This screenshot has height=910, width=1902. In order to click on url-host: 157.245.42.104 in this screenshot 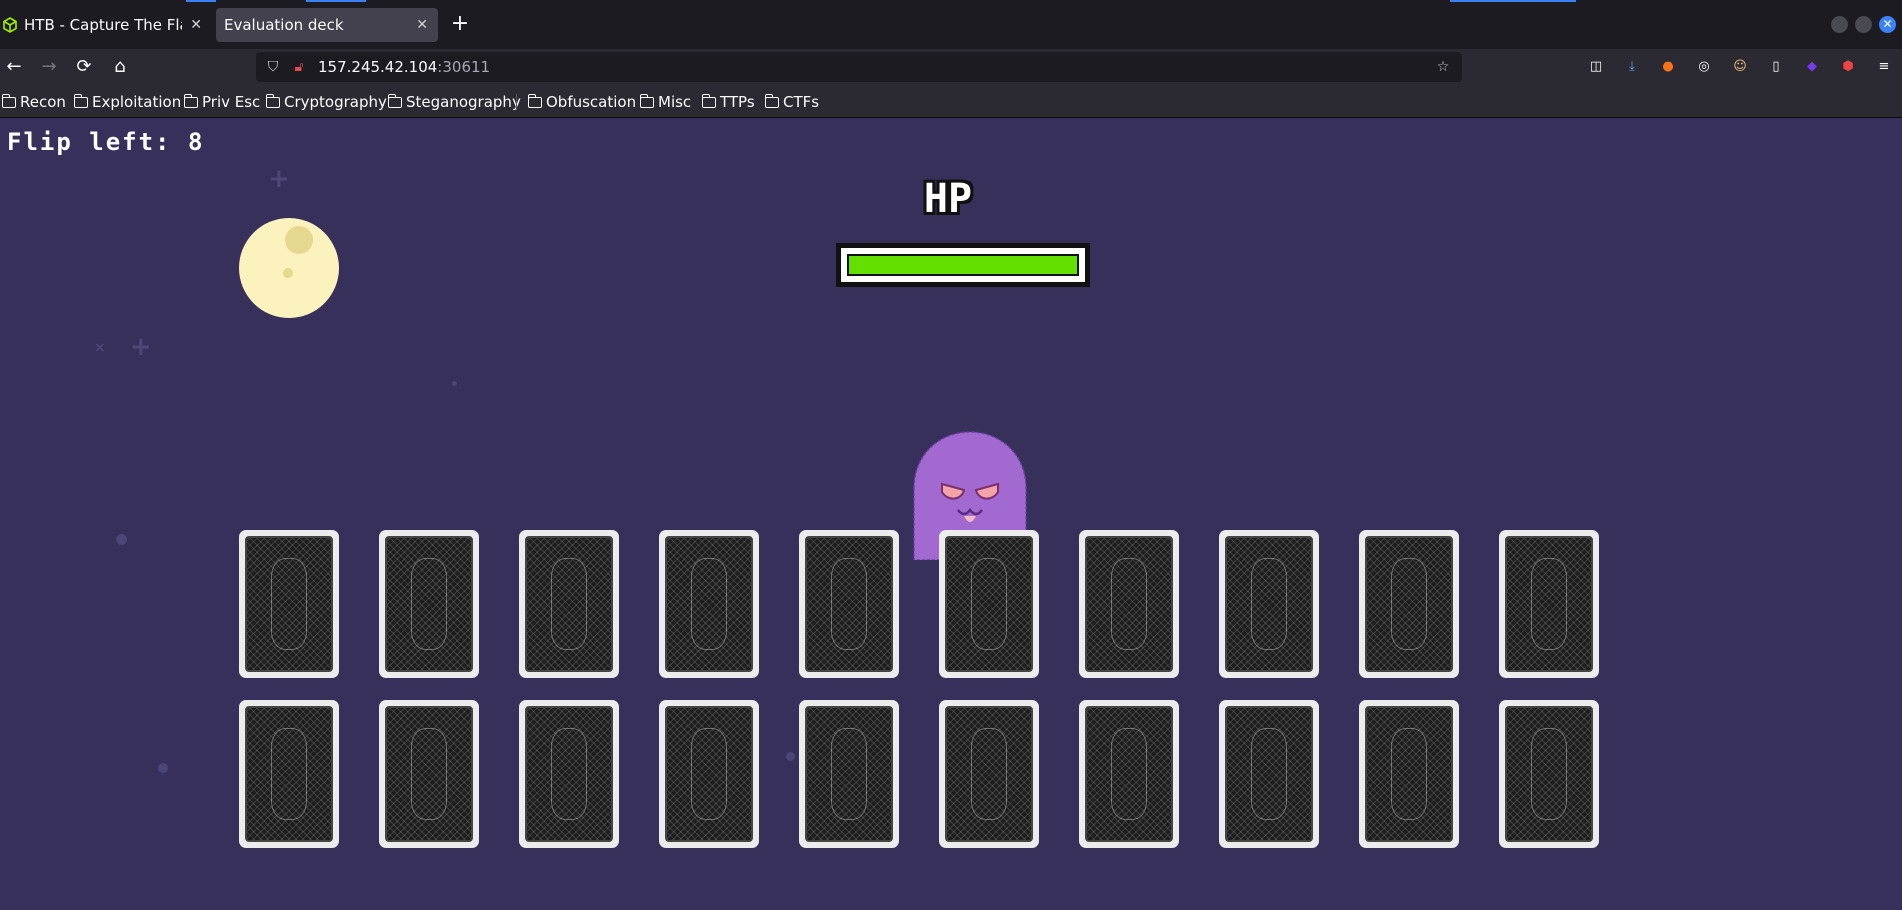, I will do `click(378, 67)`.